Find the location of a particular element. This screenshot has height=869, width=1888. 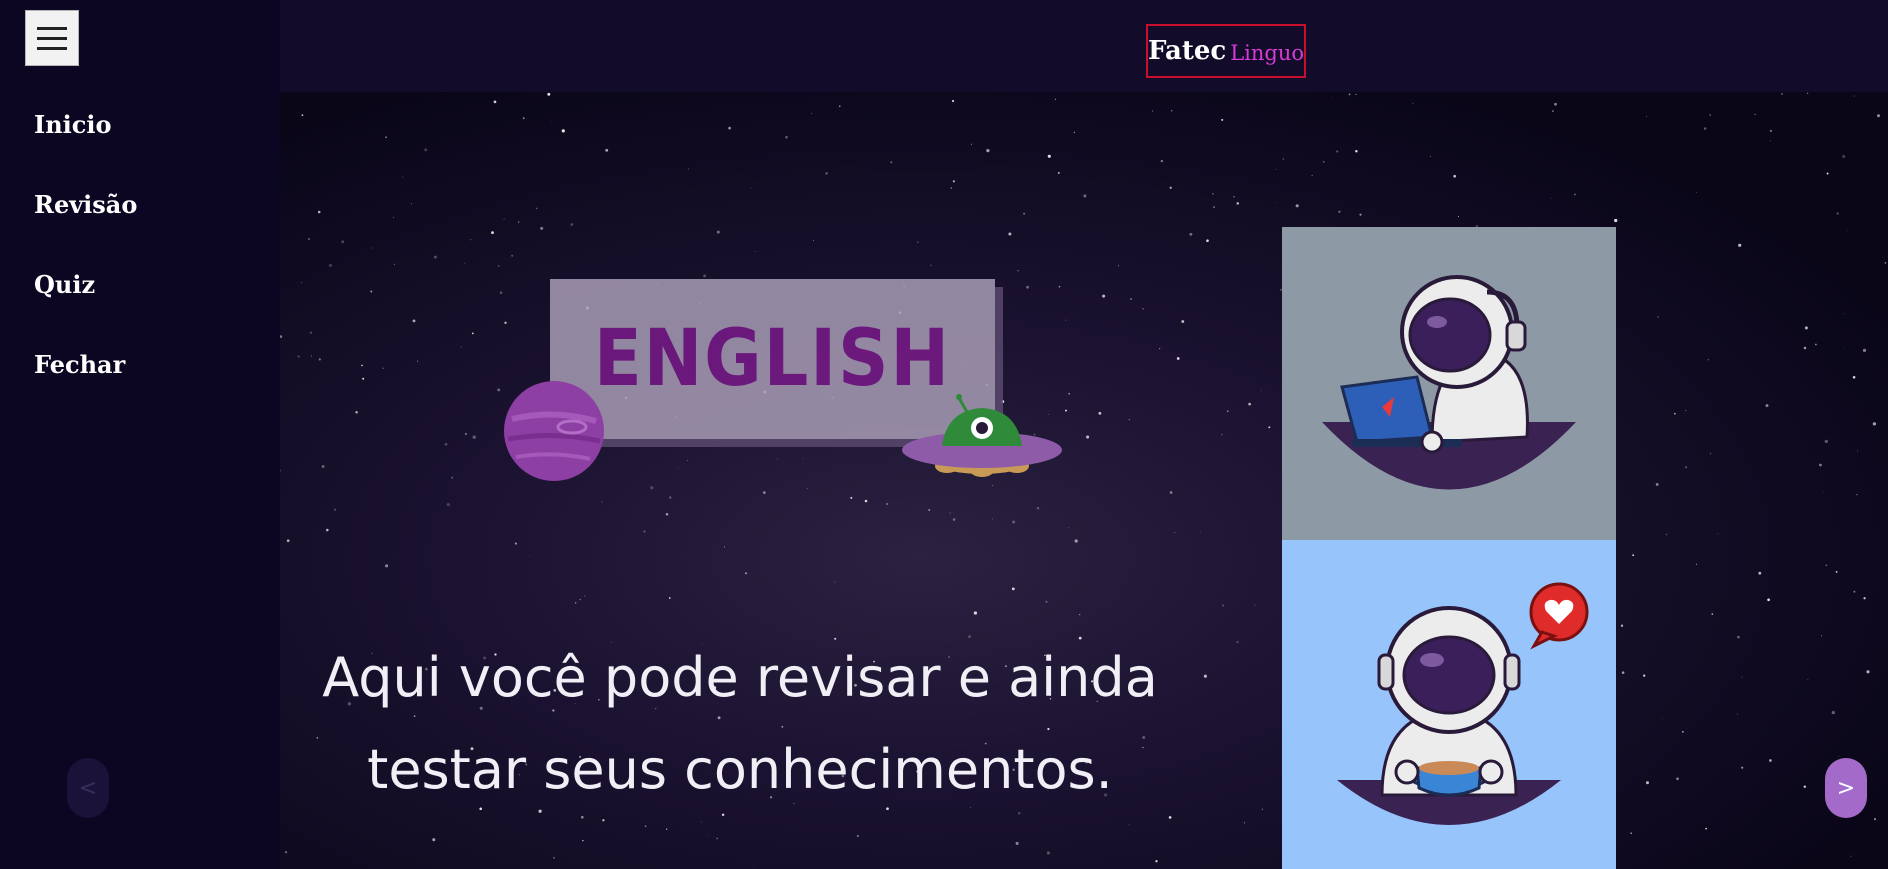

sidebar-link-quiz: Quiz is located at coordinates (64, 284).